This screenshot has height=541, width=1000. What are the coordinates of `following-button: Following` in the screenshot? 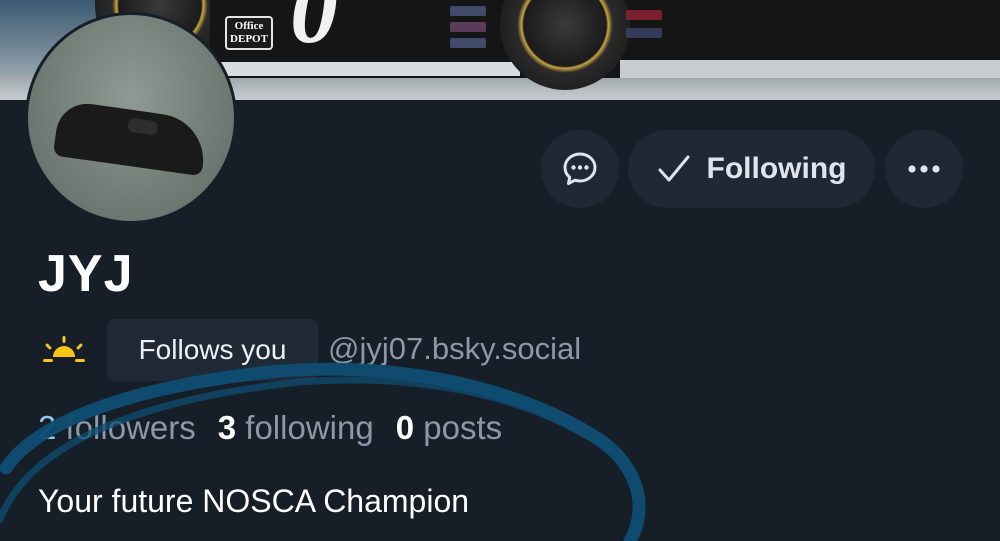 It's located at (751, 169).